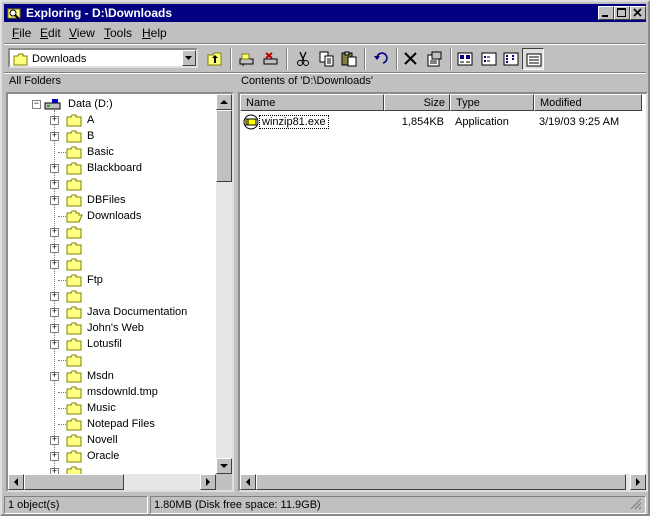  What do you see at coordinates (248, 482) in the screenshot?
I see `list-scroll-left-button` at bounding box center [248, 482].